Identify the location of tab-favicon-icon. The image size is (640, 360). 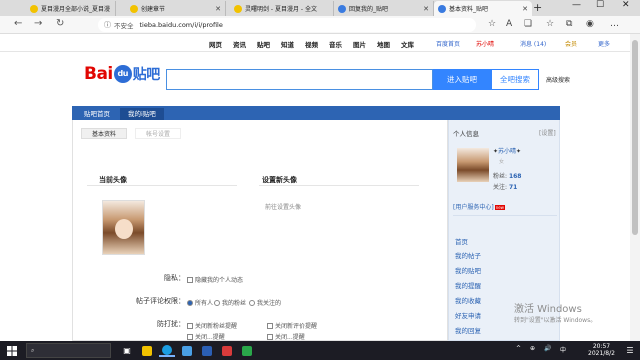
(238, 8).